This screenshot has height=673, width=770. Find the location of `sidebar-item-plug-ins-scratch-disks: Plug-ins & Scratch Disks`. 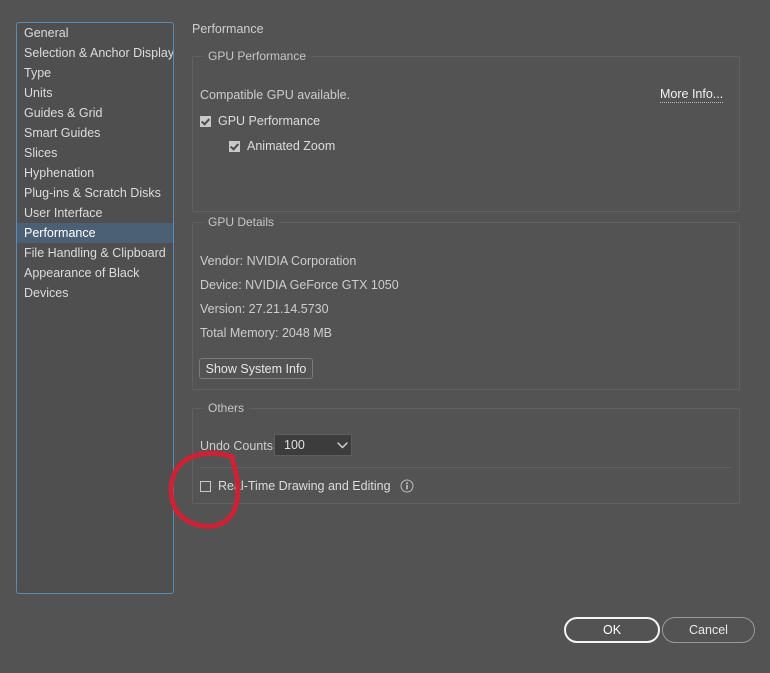

sidebar-item-plug-ins-scratch-disks: Plug-ins & Scratch Disks is located at coordinates (95, 193).